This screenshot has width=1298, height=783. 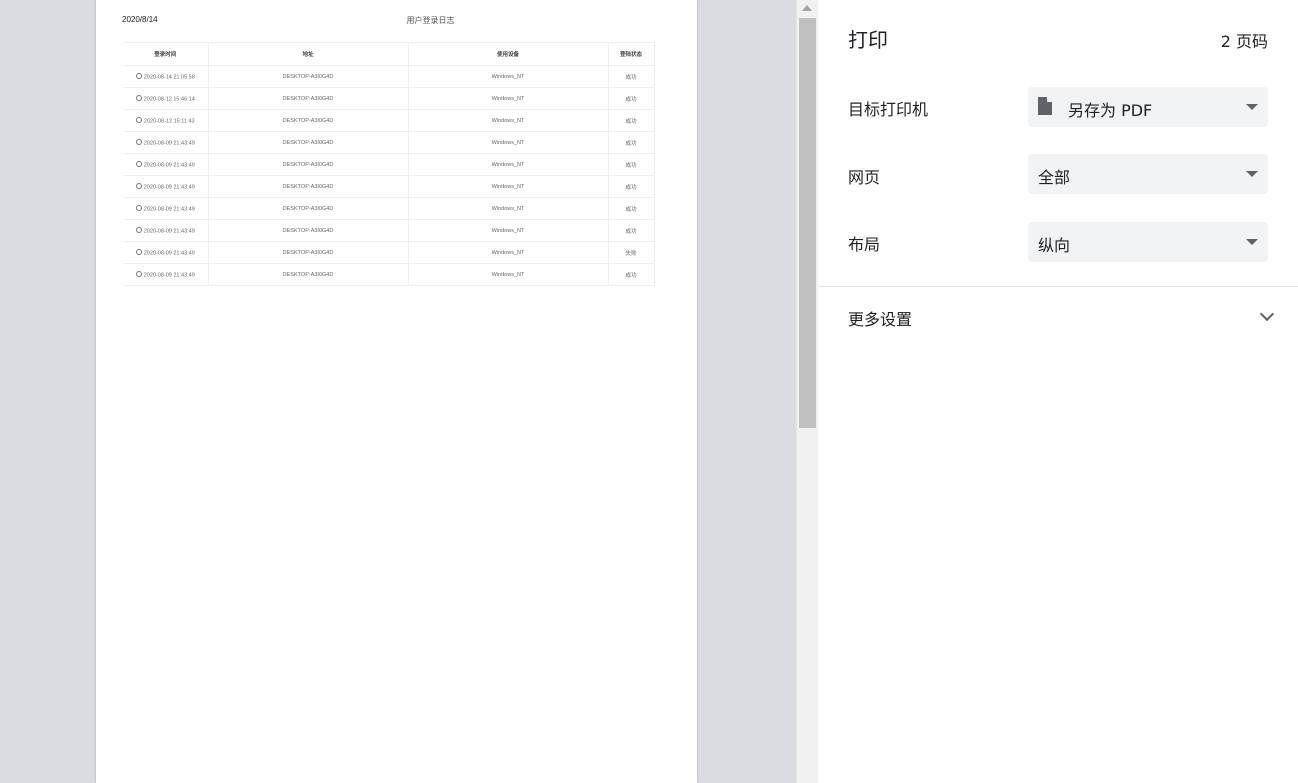 What do you see at coordinates (1054, 245) in the screenshot?
I see `layout-value: 纵向` at bounding box center [1054, 245].